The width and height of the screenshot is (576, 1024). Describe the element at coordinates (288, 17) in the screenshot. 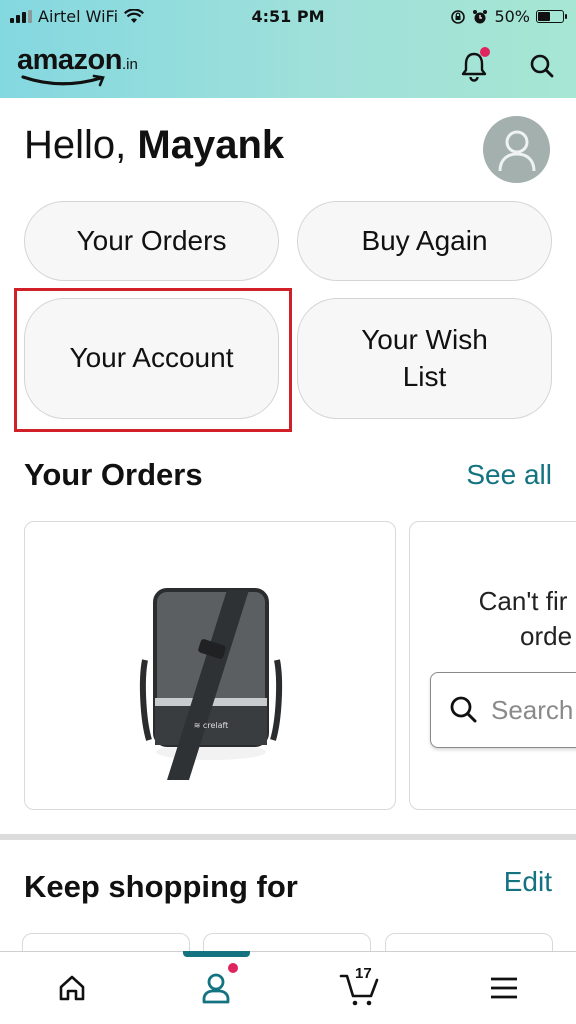

I see `status-bar: Airtel WiFi 4:51 PM 50%` at that location.